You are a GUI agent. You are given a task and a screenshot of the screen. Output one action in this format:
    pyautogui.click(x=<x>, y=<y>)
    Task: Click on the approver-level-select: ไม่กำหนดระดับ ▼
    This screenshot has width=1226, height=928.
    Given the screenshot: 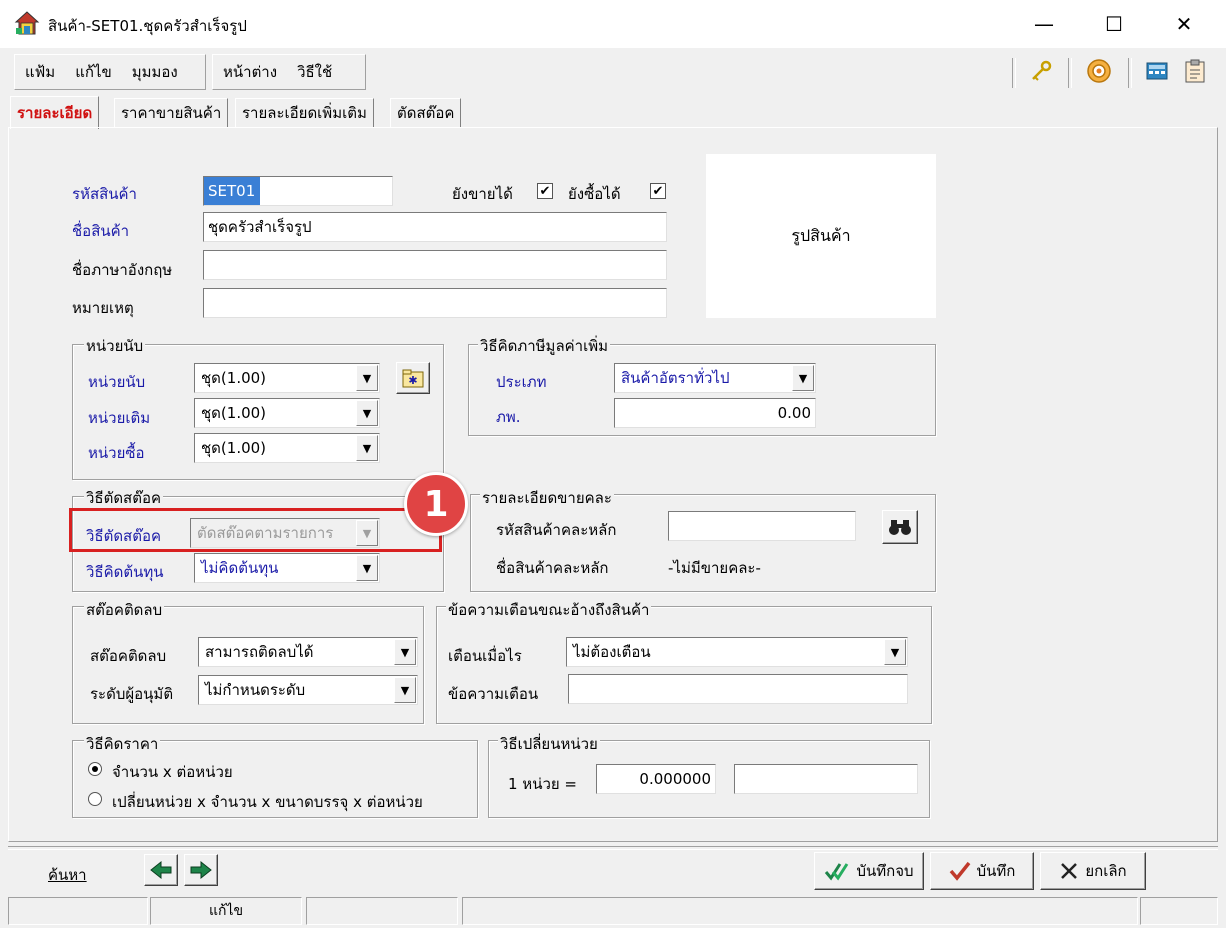 What is the action you would take?
    pyautogui.click(x=308, y=690)
    